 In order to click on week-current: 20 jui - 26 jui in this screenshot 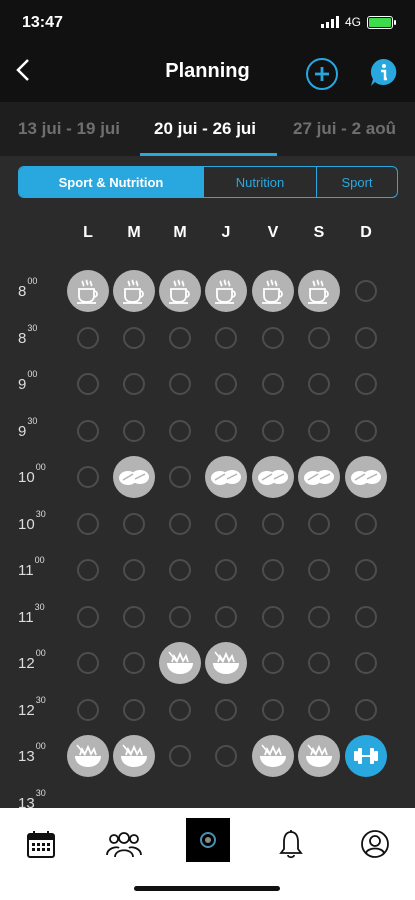, I will do `click(205, 129)`.